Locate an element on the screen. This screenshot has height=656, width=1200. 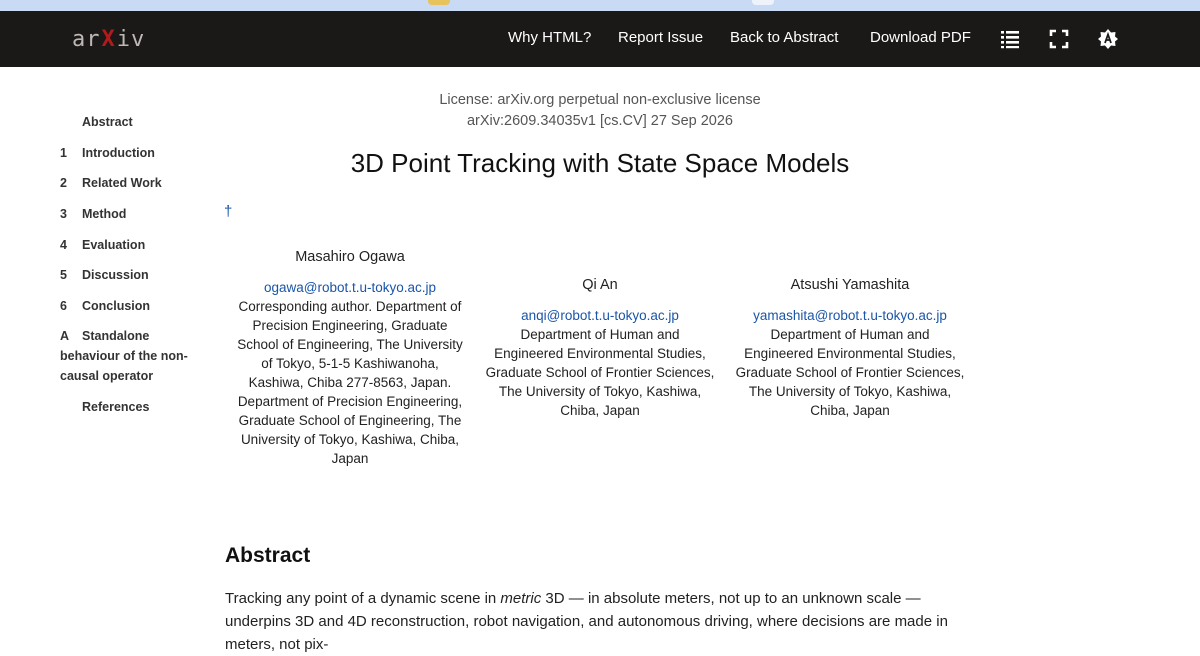
author-email-link: anqi@robot.t.u-tokyo.ac.jp is located at coordinates (600, 315).